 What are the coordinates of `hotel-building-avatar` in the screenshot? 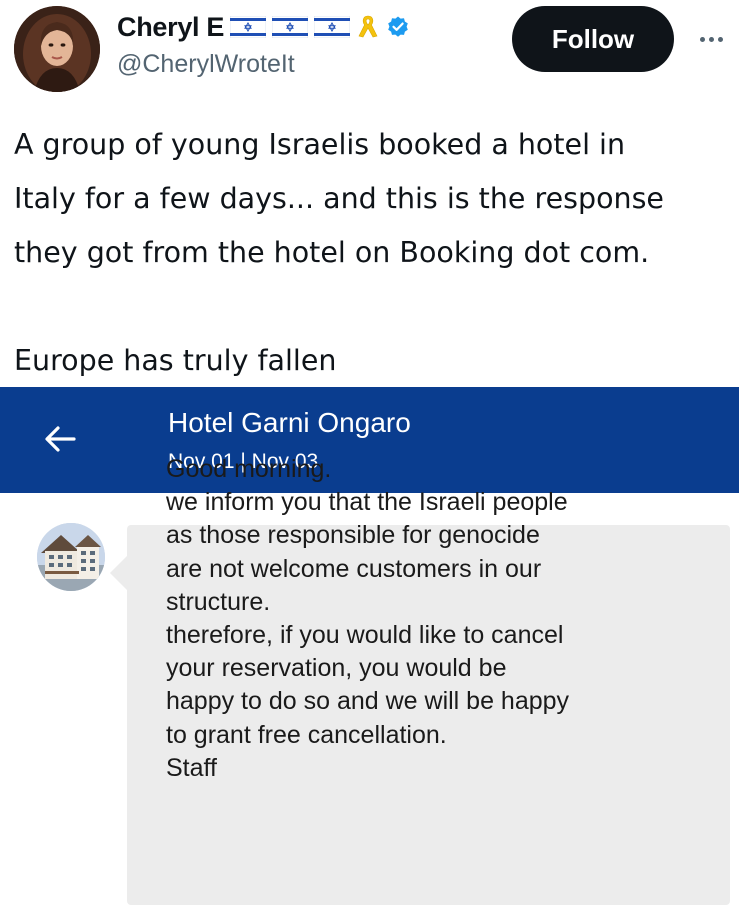 It's located at (71, 557).